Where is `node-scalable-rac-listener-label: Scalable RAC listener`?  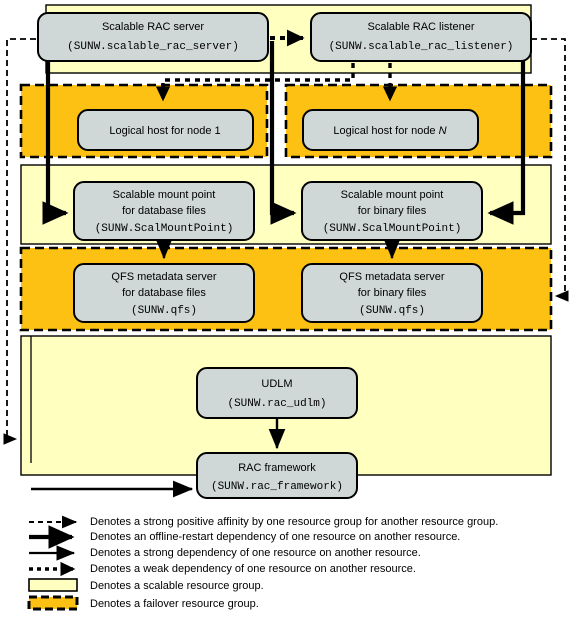 node-scalable-rac-listener-label: Scalable RAC listener is located at coordinates (421, 27).